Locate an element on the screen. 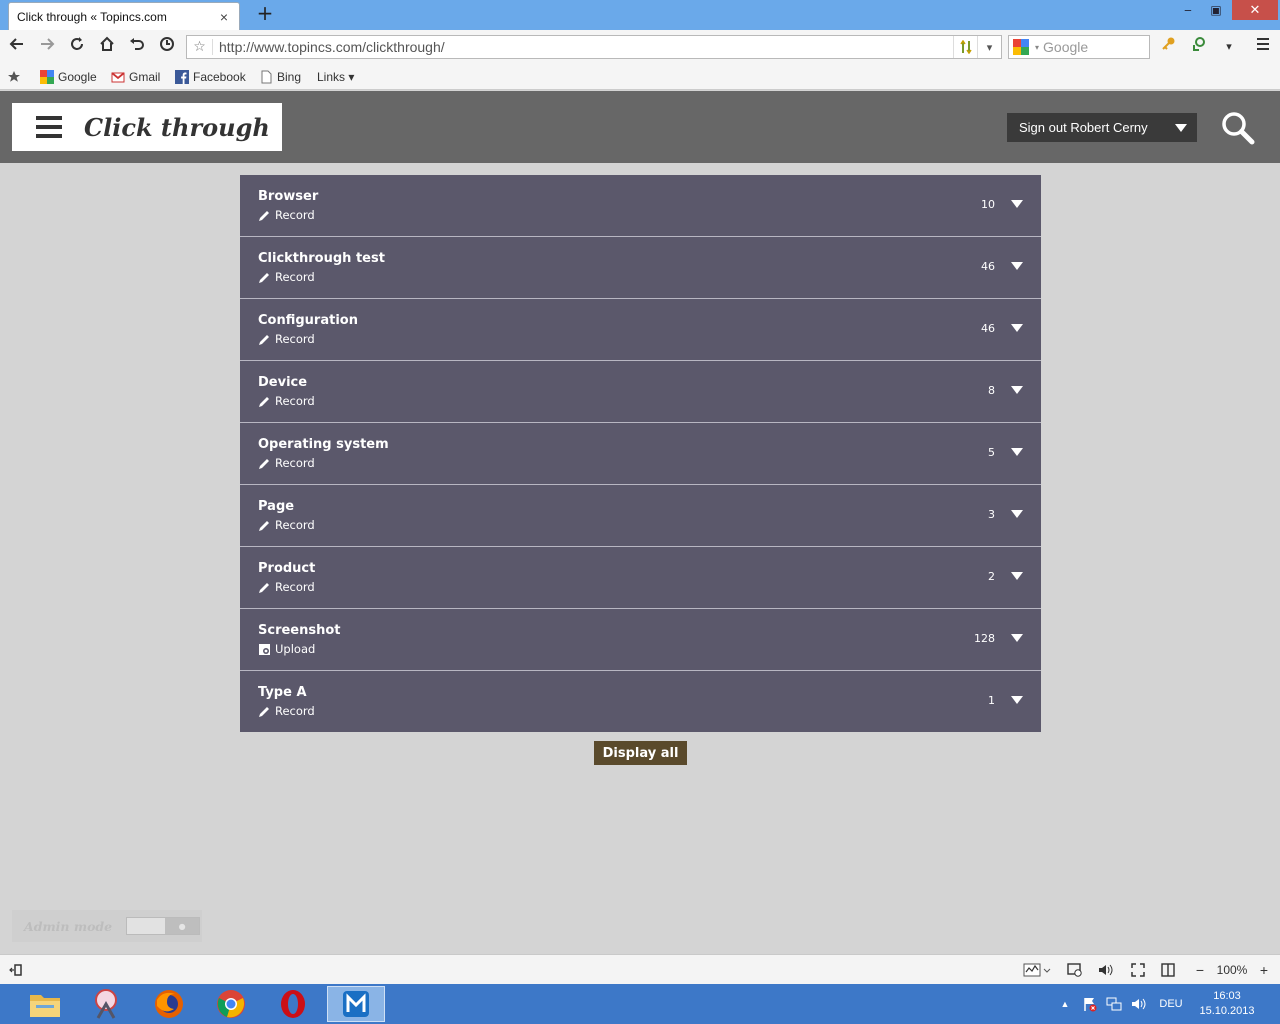  list-item: Operating system Record 5 is located at coordinates (640, 454).